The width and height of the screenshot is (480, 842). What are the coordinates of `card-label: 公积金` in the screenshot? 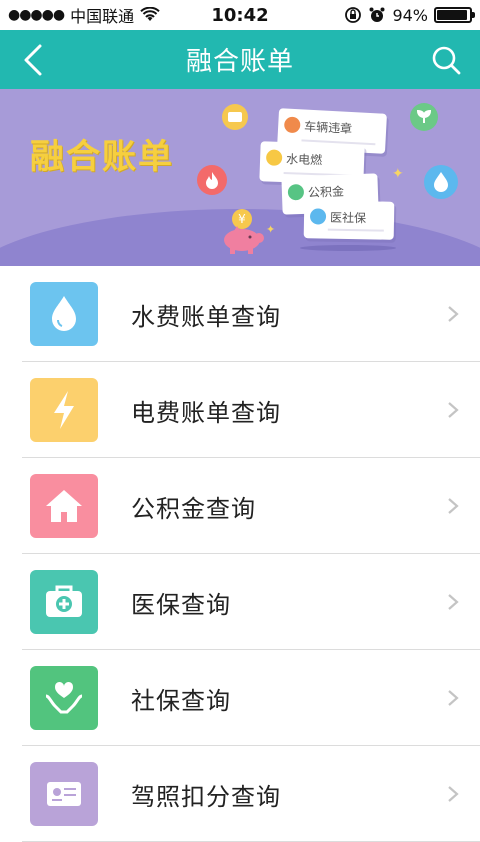 It's located at (326, 192).